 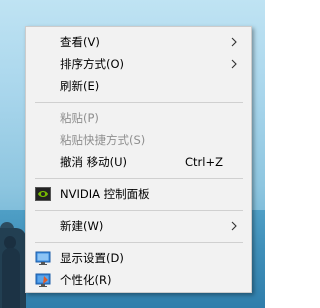 I want to click on menu-item-display-settings: 显示设置(D), so click(x=138, y=258).